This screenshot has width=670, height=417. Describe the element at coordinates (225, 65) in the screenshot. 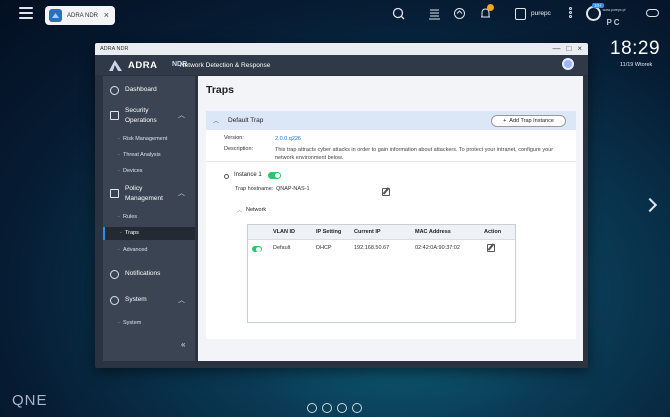

I see `app-title: Network Detection & Response` at that location.